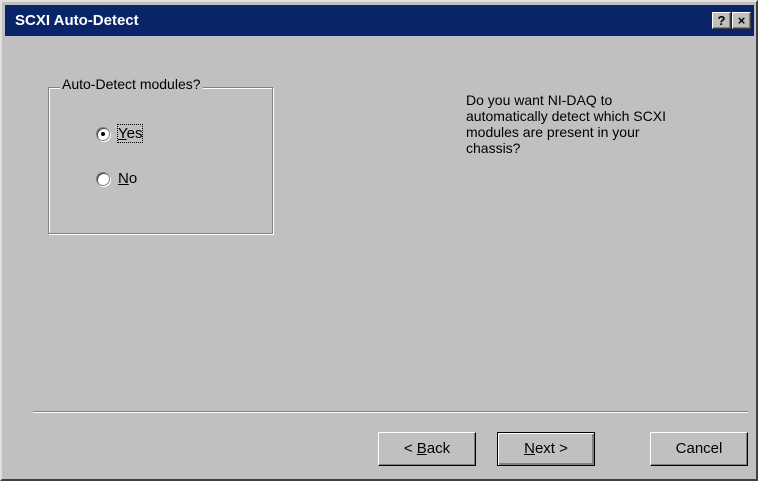 This screenshot has height=485, width=768. What do you see at coordinates (103, 178) in the screenshot?
I see `radio-no-button` at bounding box center [103, 178].